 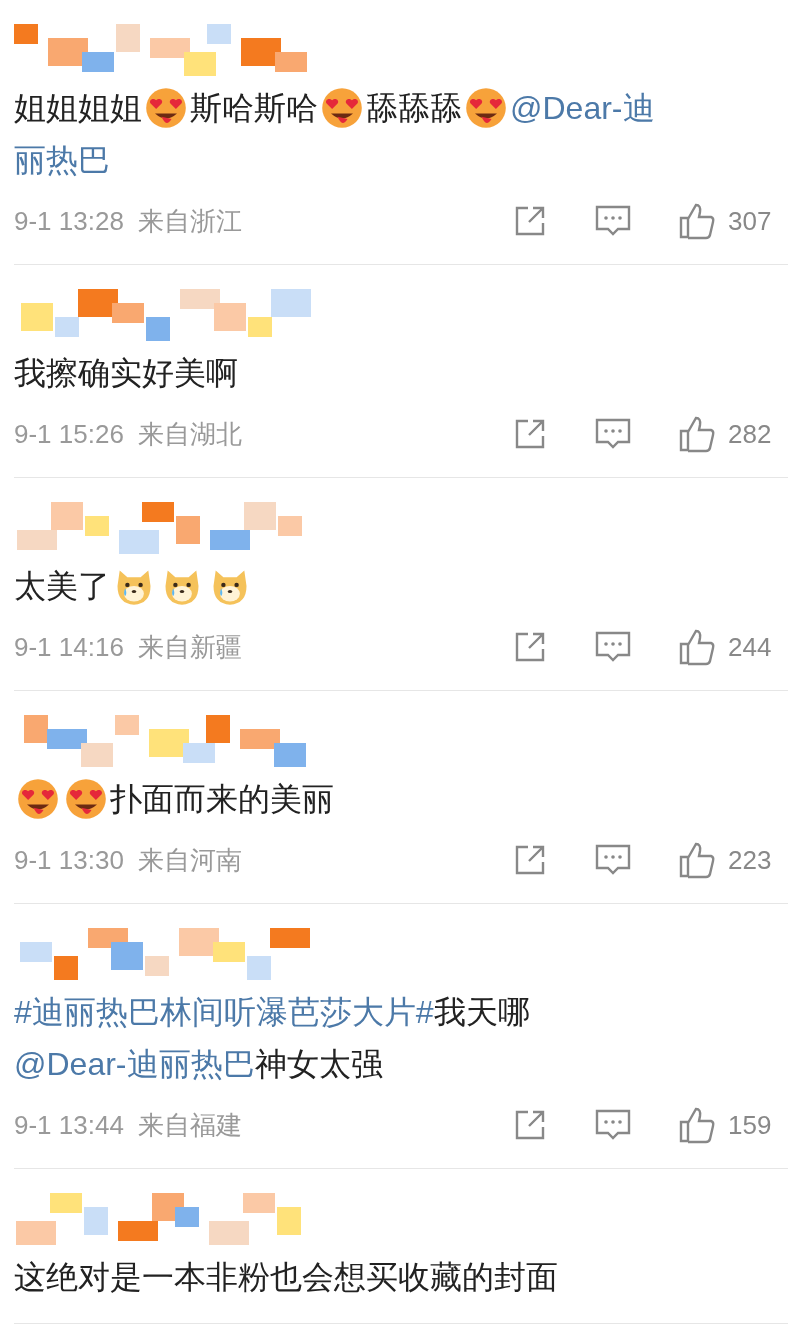 I want to click on mention-link: @Dear-迪, so click(x=582, y=108).